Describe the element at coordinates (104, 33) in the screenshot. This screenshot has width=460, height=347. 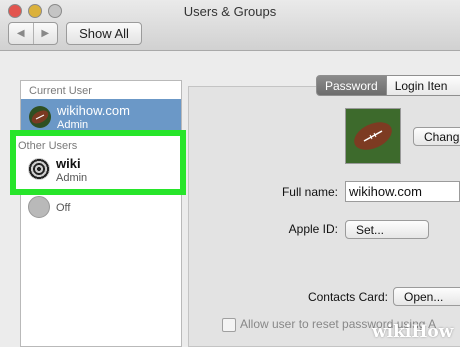
I see `show-all-button: Show All` at that location.